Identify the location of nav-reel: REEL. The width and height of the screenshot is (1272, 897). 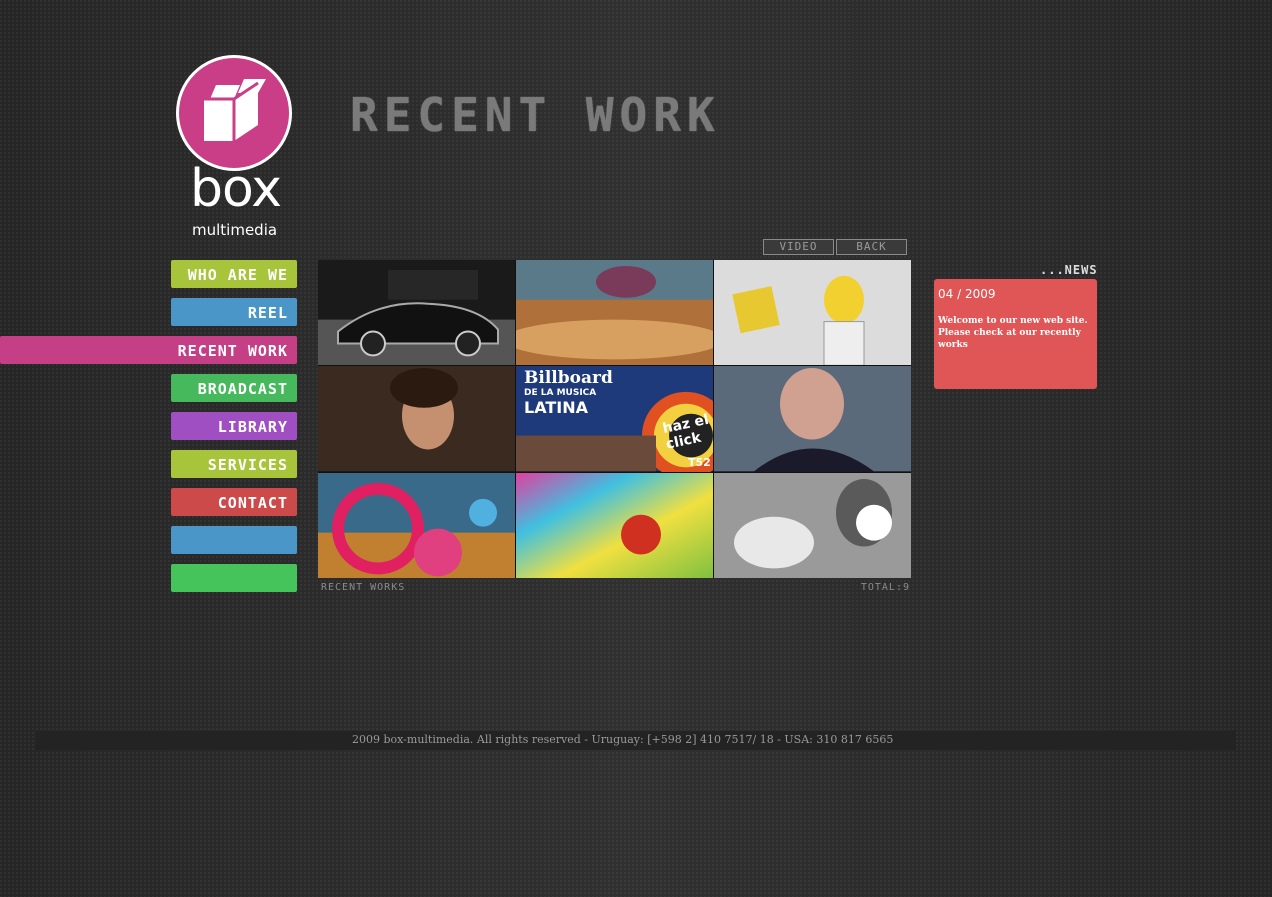
(234, 312).